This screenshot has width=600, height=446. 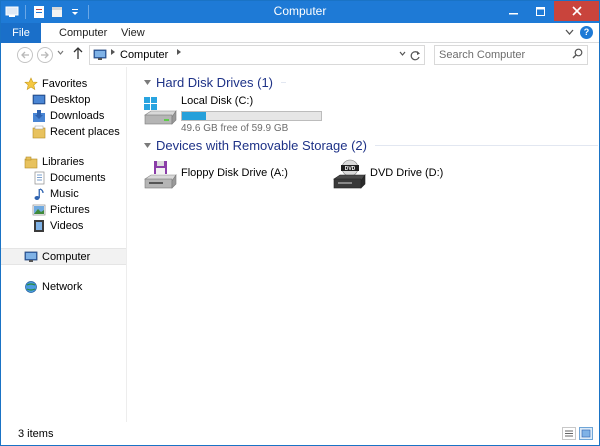 What do you see at coordinates (39, 100) in the screenshot?
I see `desktop-icon` at bounding box center [39, 100].